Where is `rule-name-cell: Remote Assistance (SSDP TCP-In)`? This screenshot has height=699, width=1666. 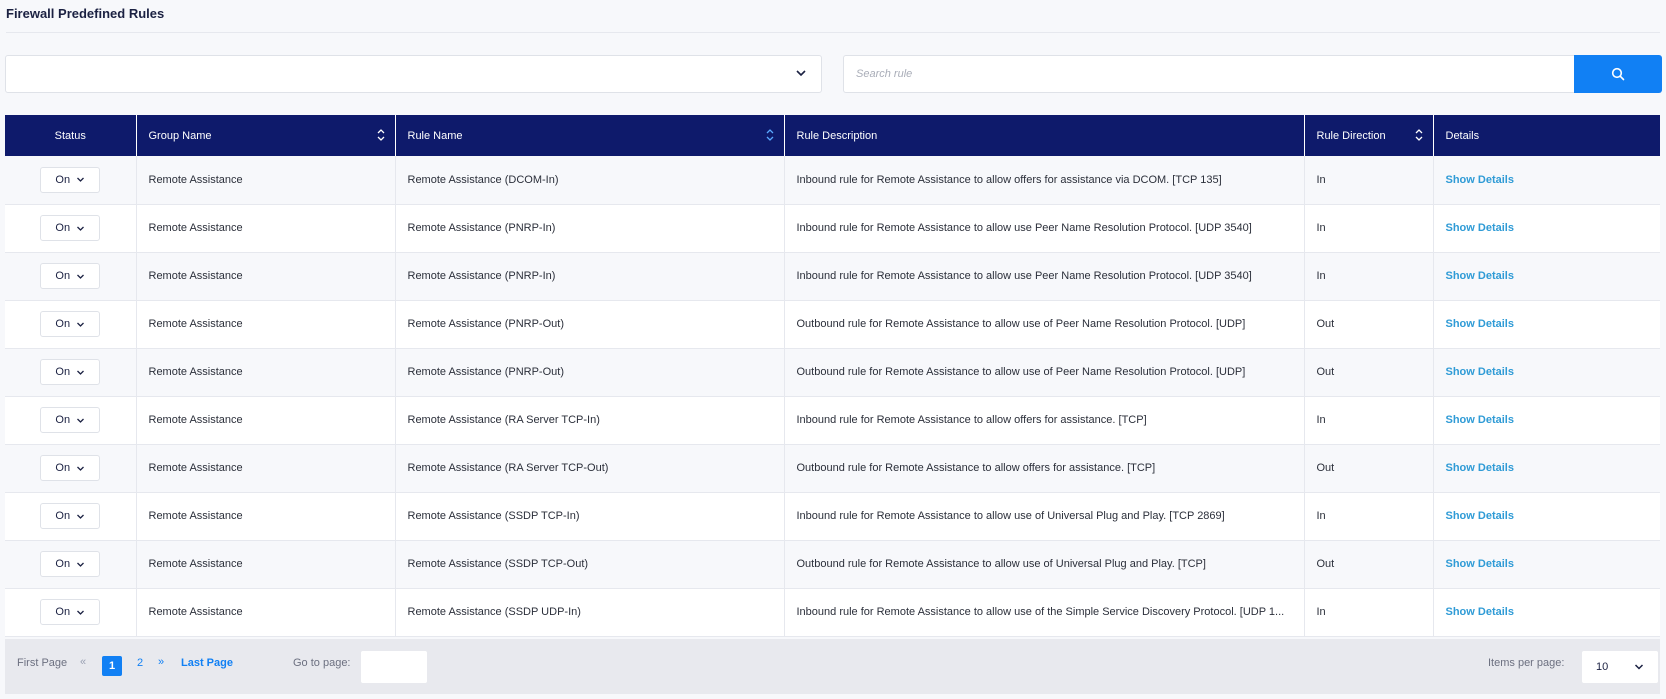
rule-name-cell: Remote Assistance (SSDP TCP-In) is located at coordinates (590, 516).